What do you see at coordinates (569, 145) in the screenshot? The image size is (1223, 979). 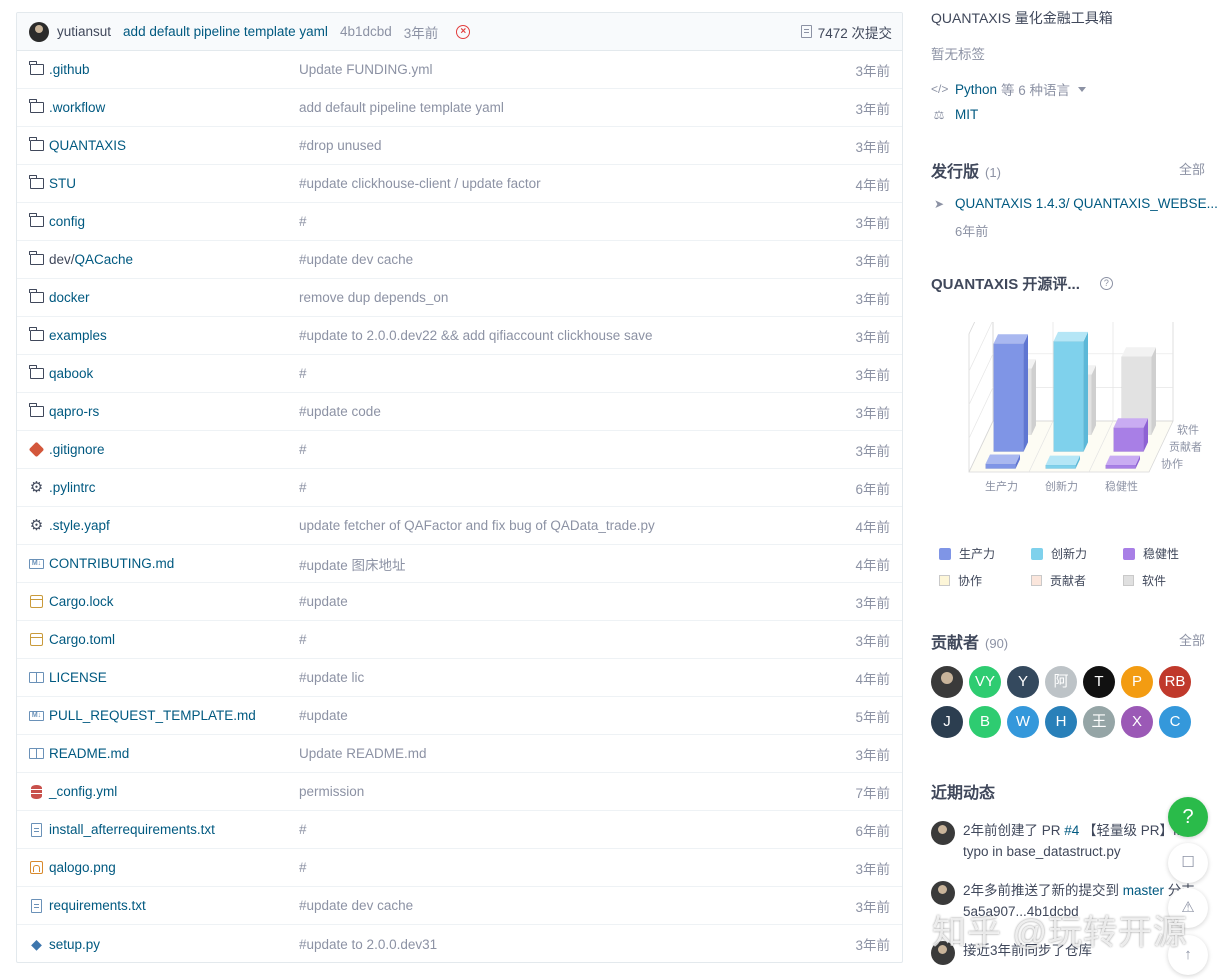 I see `file-commit-message: #drop unused` at bounding box center [569, 145].